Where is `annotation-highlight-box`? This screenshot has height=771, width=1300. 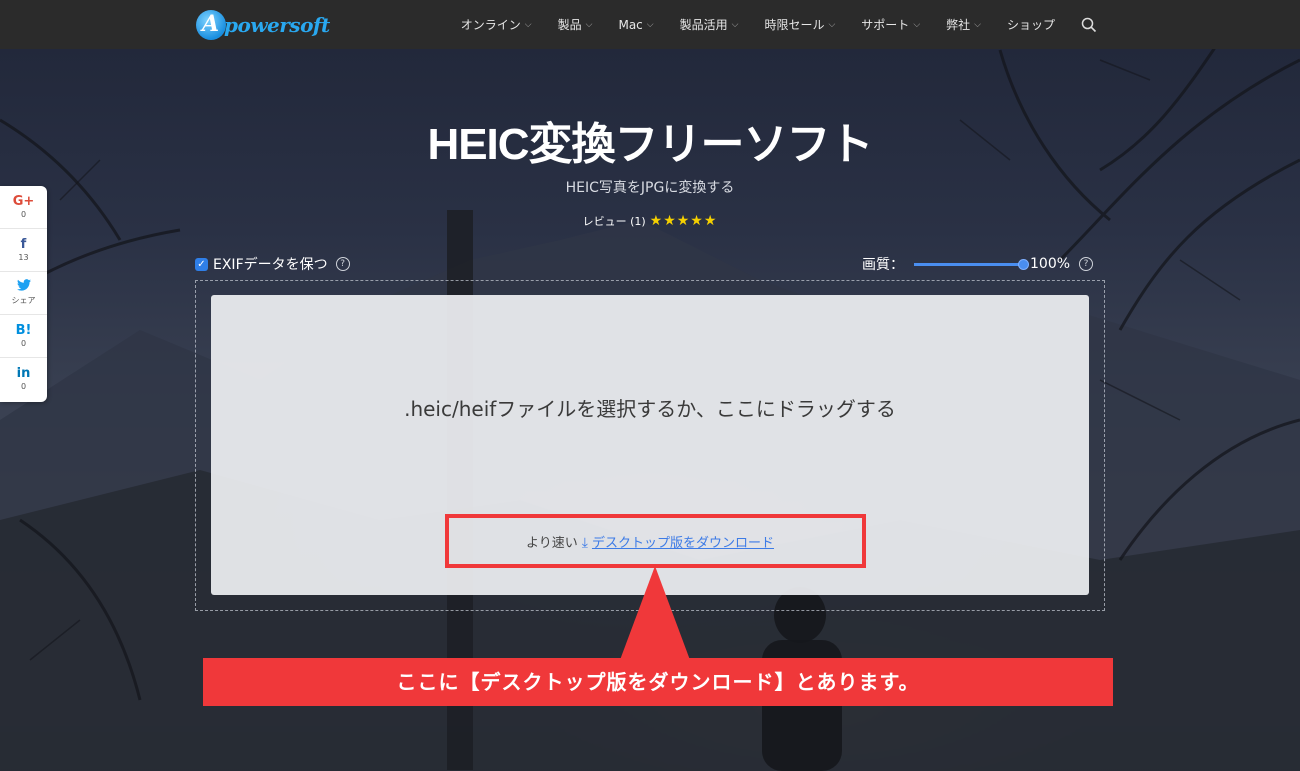
annotation-highlight-box is located at coordinates (655, 541).